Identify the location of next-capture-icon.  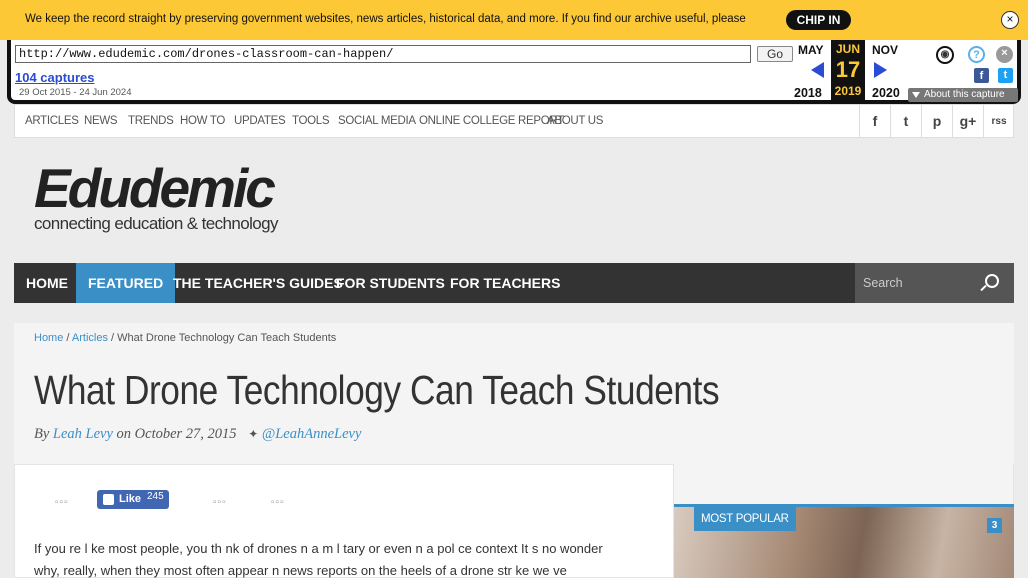
(880, 70).